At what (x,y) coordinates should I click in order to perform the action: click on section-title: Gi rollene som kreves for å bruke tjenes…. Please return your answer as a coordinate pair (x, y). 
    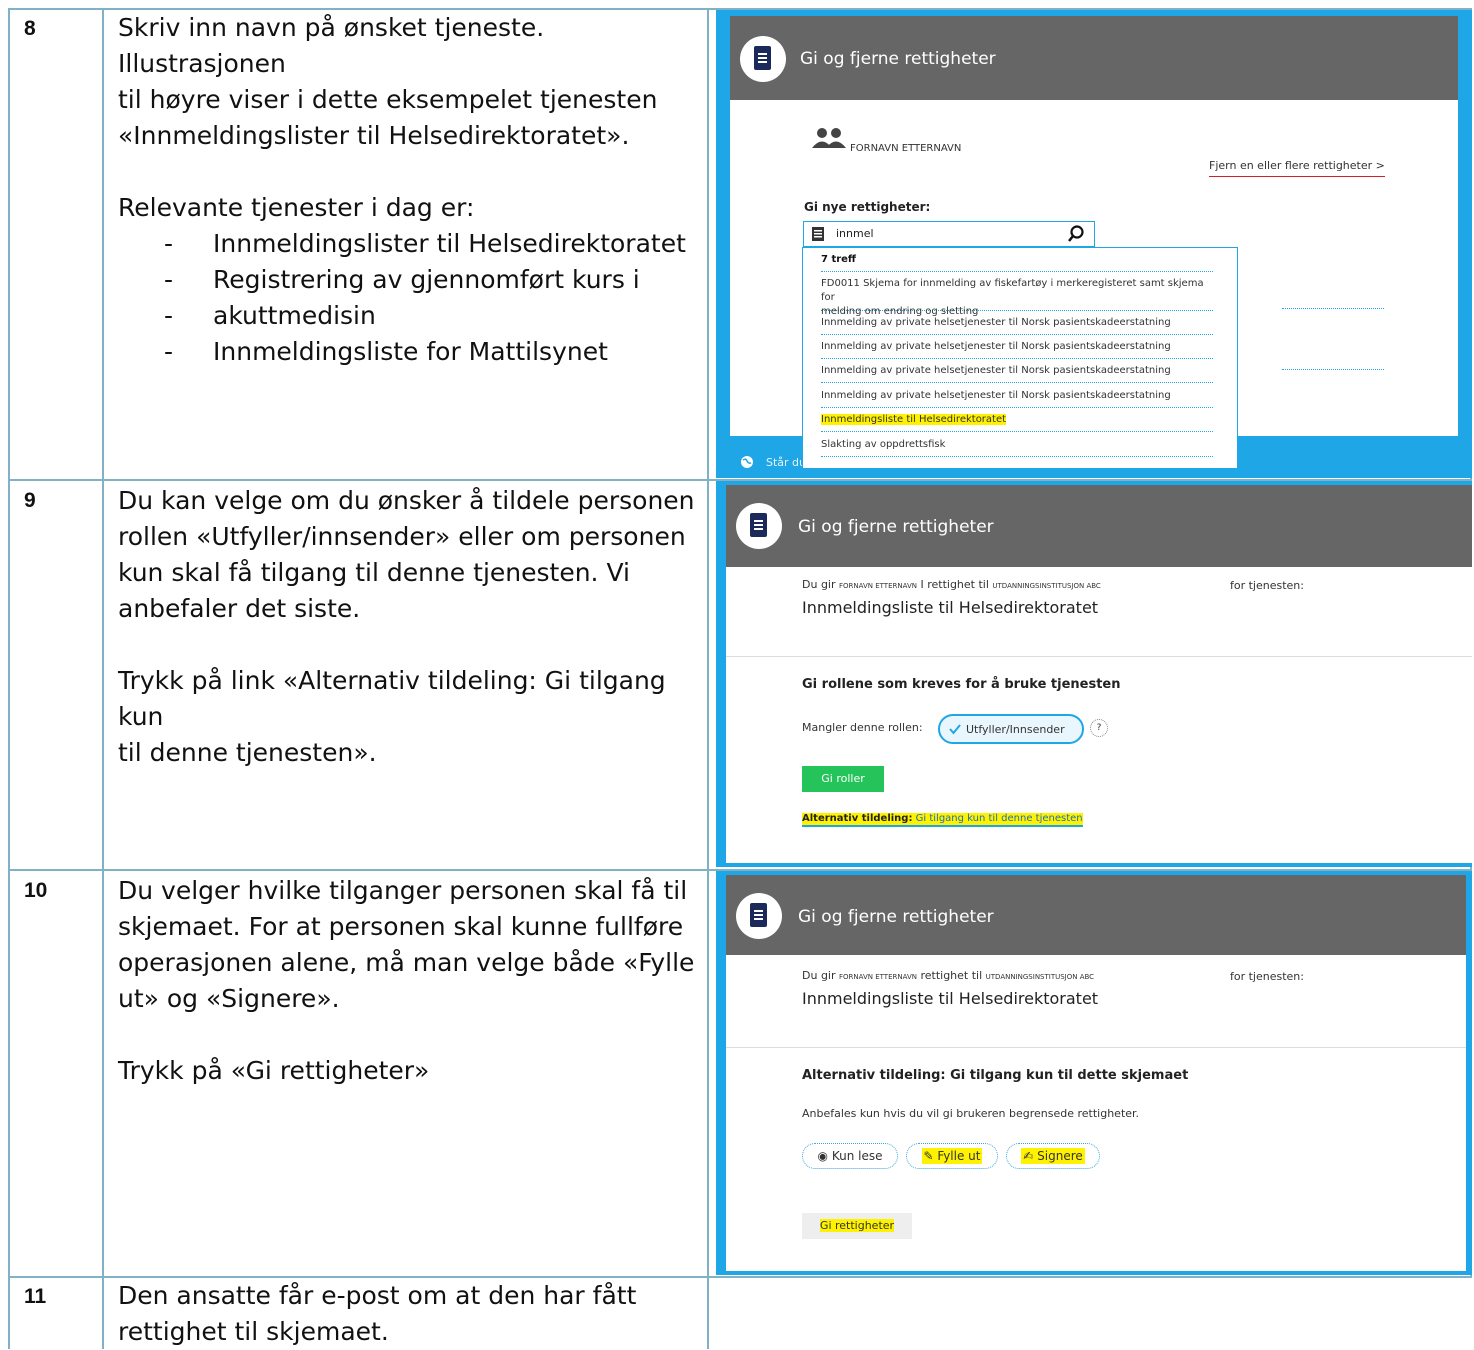
    Looking at the image, I should click on (961, 684).